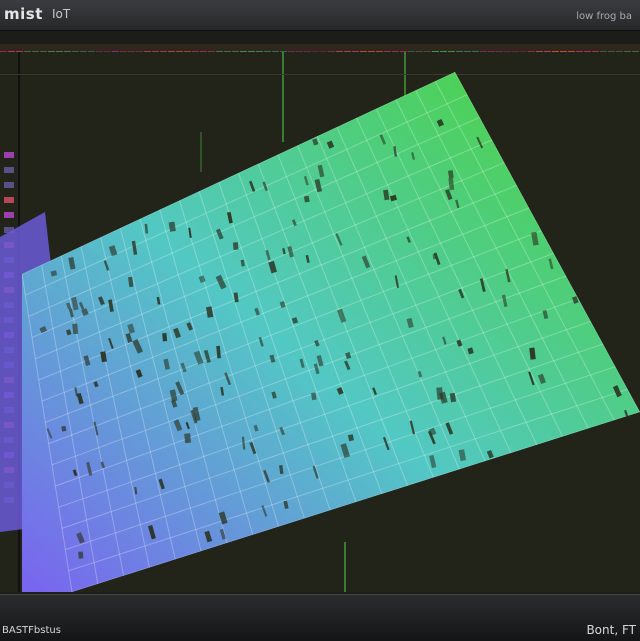  Describe the element at coordinates (31, 630) in the screenshot. I see `status-left-label: BASTFbstus` at that location.